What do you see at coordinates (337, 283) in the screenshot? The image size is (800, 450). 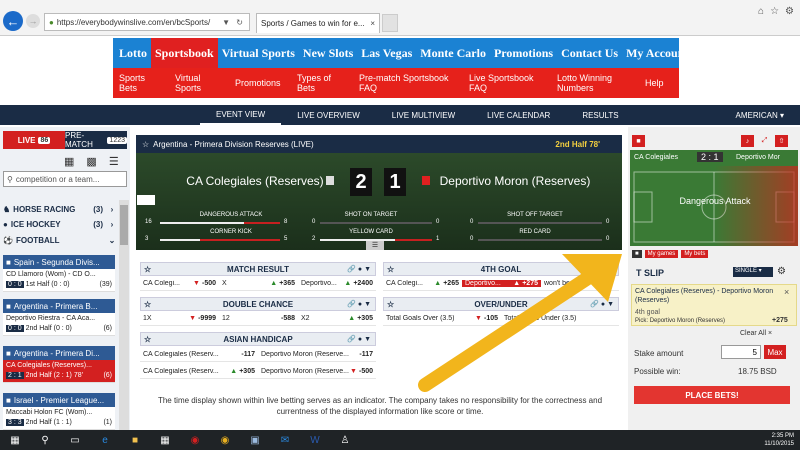 I see `odd-cell: Deportivo... ▲ +2400` at bounding box center [337, 283].